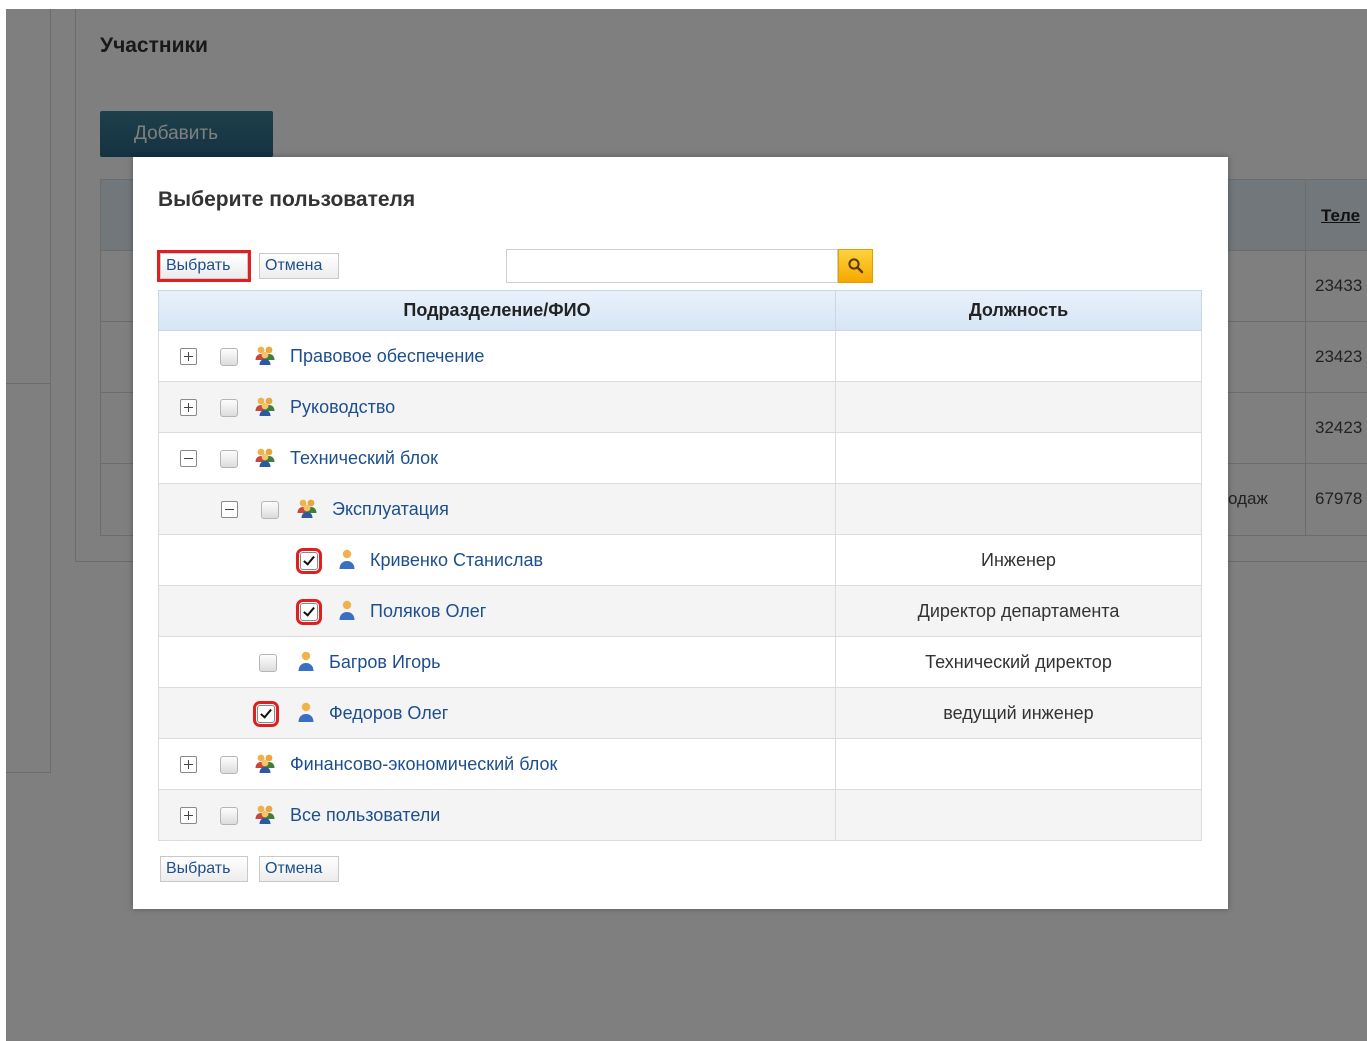 The width and height of the screenshot is (1367, 1041). Describe the element at coordinates (680, 713) in the screenshot. I see `tree-row: Федоров Олег ведущий инженер` at that location.